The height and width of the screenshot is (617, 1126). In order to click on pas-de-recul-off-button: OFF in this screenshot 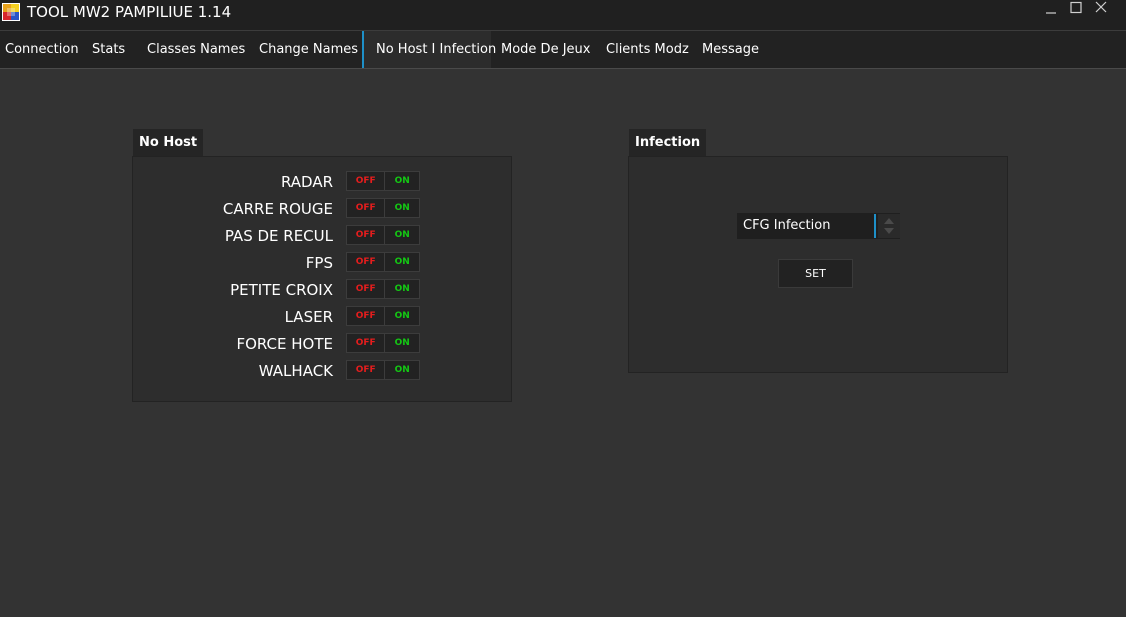, I will do `click(366, 235)`.